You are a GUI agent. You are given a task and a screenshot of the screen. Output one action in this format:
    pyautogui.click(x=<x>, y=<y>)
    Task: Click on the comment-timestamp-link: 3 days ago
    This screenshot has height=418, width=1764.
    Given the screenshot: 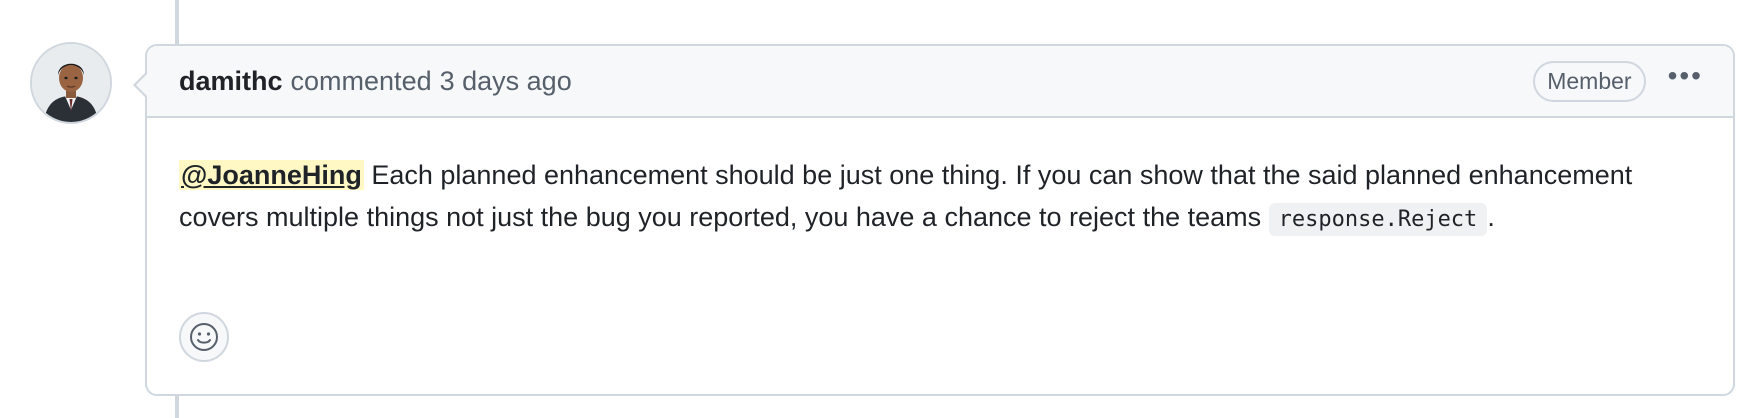 What is the action you would take?
    pyautogui.click(x=506, y=81)
    